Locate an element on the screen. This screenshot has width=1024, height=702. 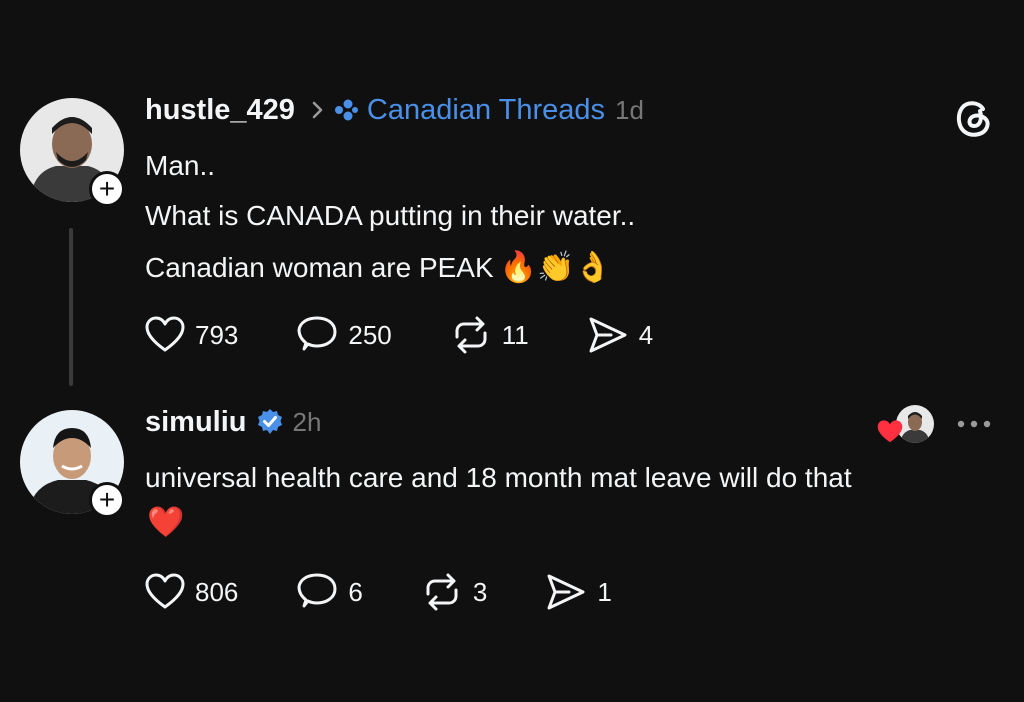
post-username: hustle_429 is located at coordinates (220, 110).